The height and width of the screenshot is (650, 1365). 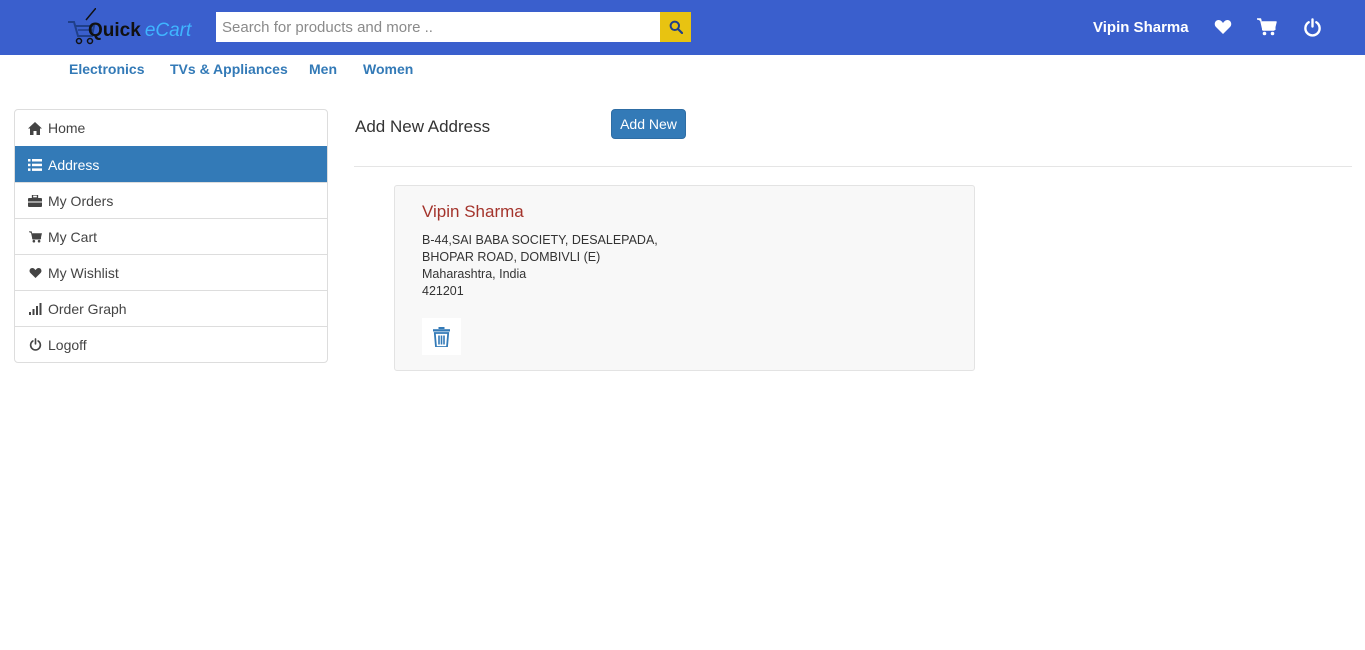 I want to click on sidebar-item-logoff: Logoff, so click(x=171, y=344).